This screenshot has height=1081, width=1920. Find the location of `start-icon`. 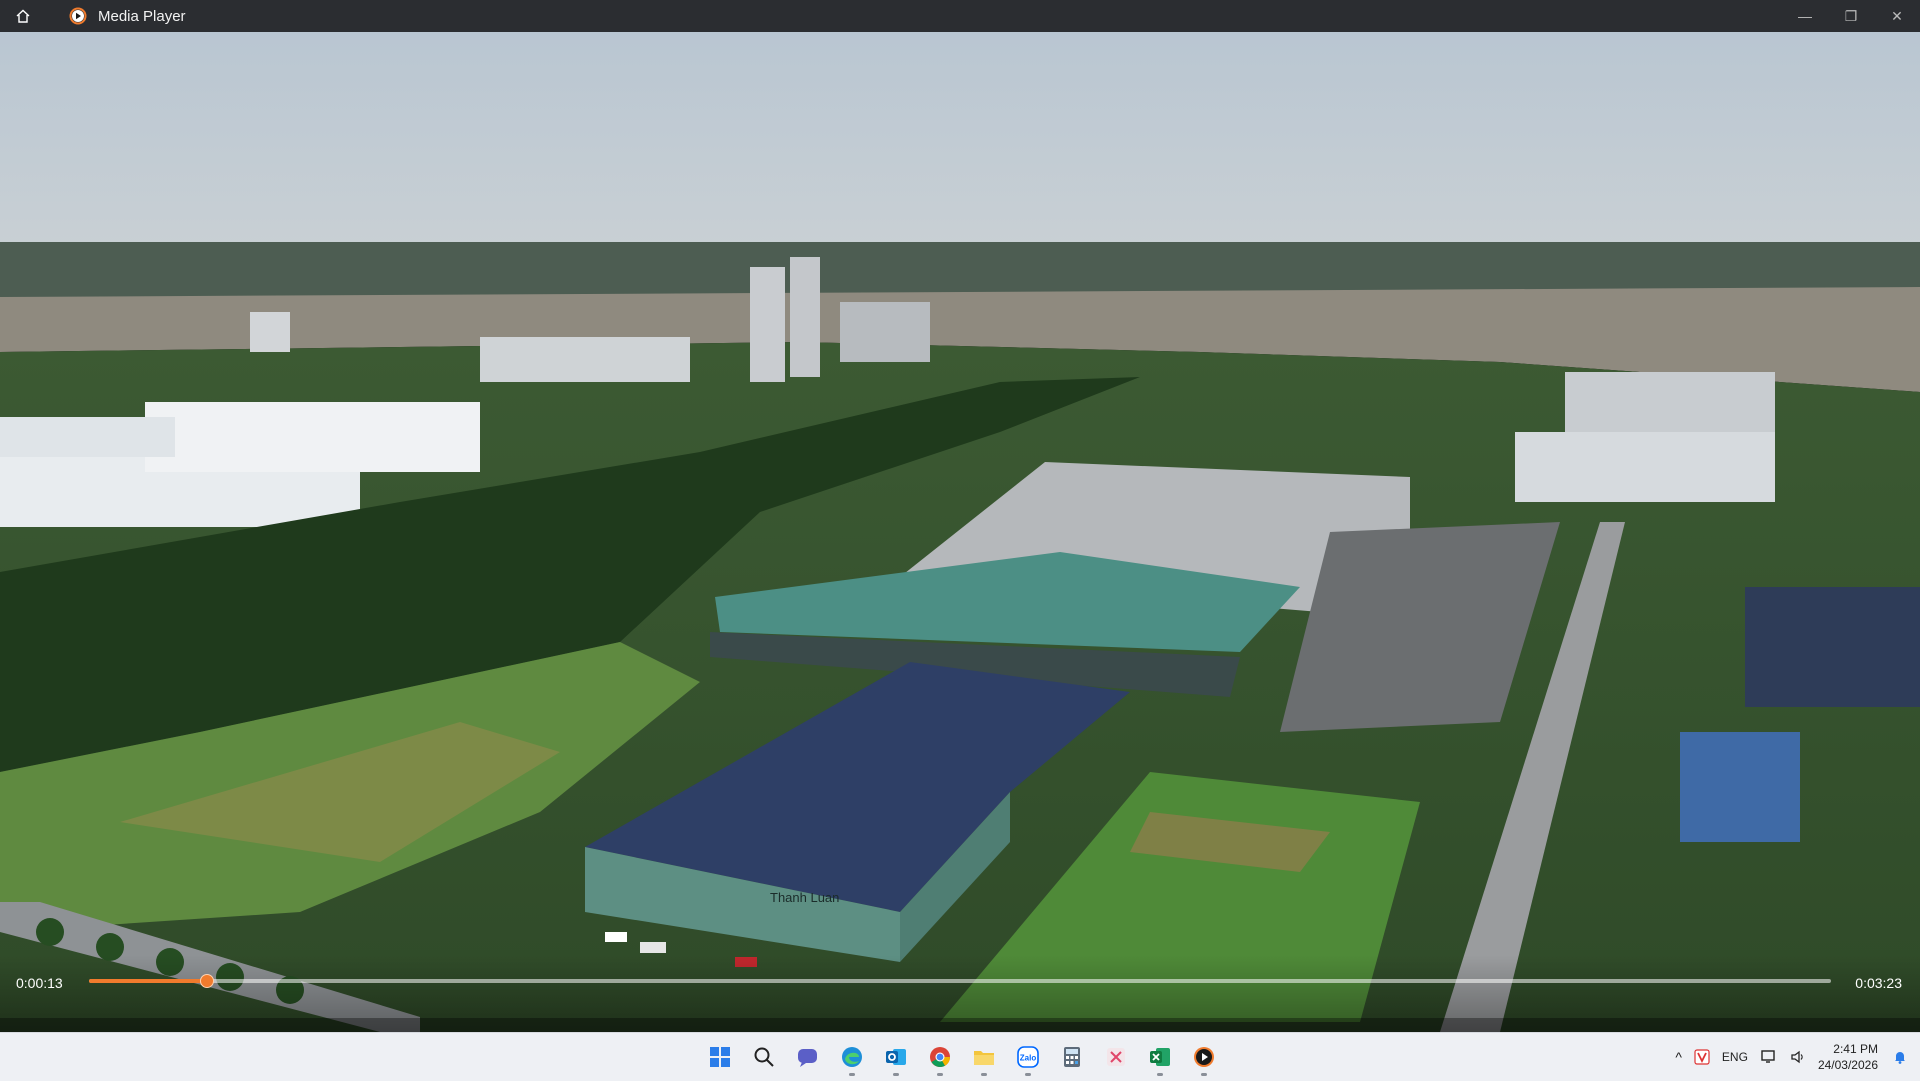

start-icon is located at coordinates (720, 1057).